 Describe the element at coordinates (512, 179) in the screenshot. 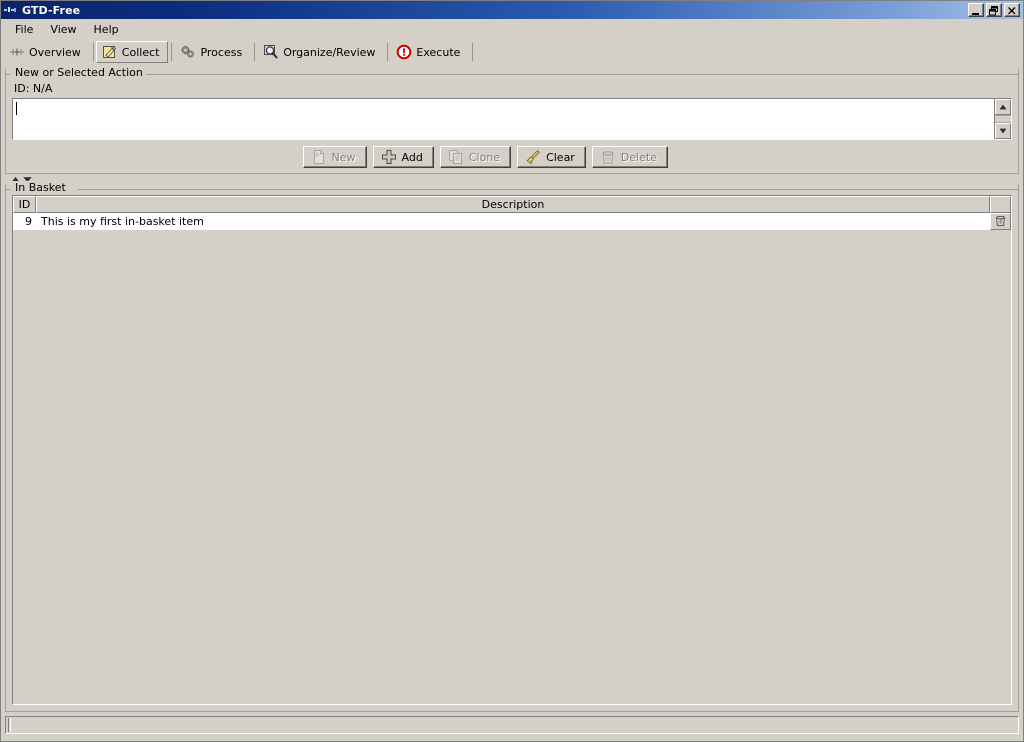

I see `split-pane-divider` at that location.